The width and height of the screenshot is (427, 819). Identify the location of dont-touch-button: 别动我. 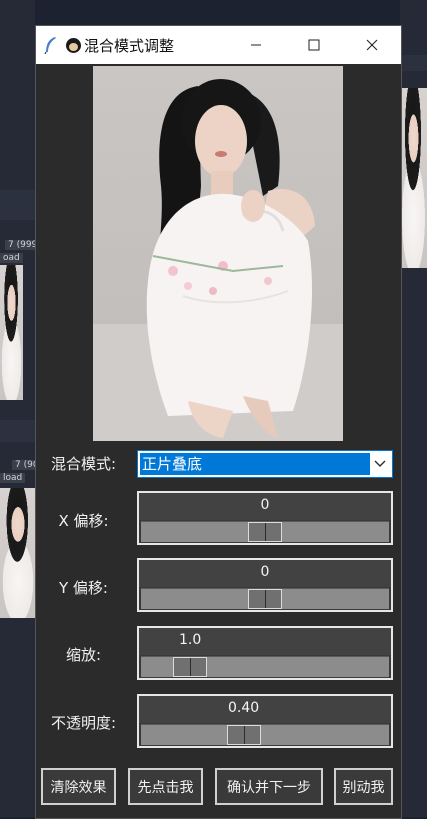
(363, 786).